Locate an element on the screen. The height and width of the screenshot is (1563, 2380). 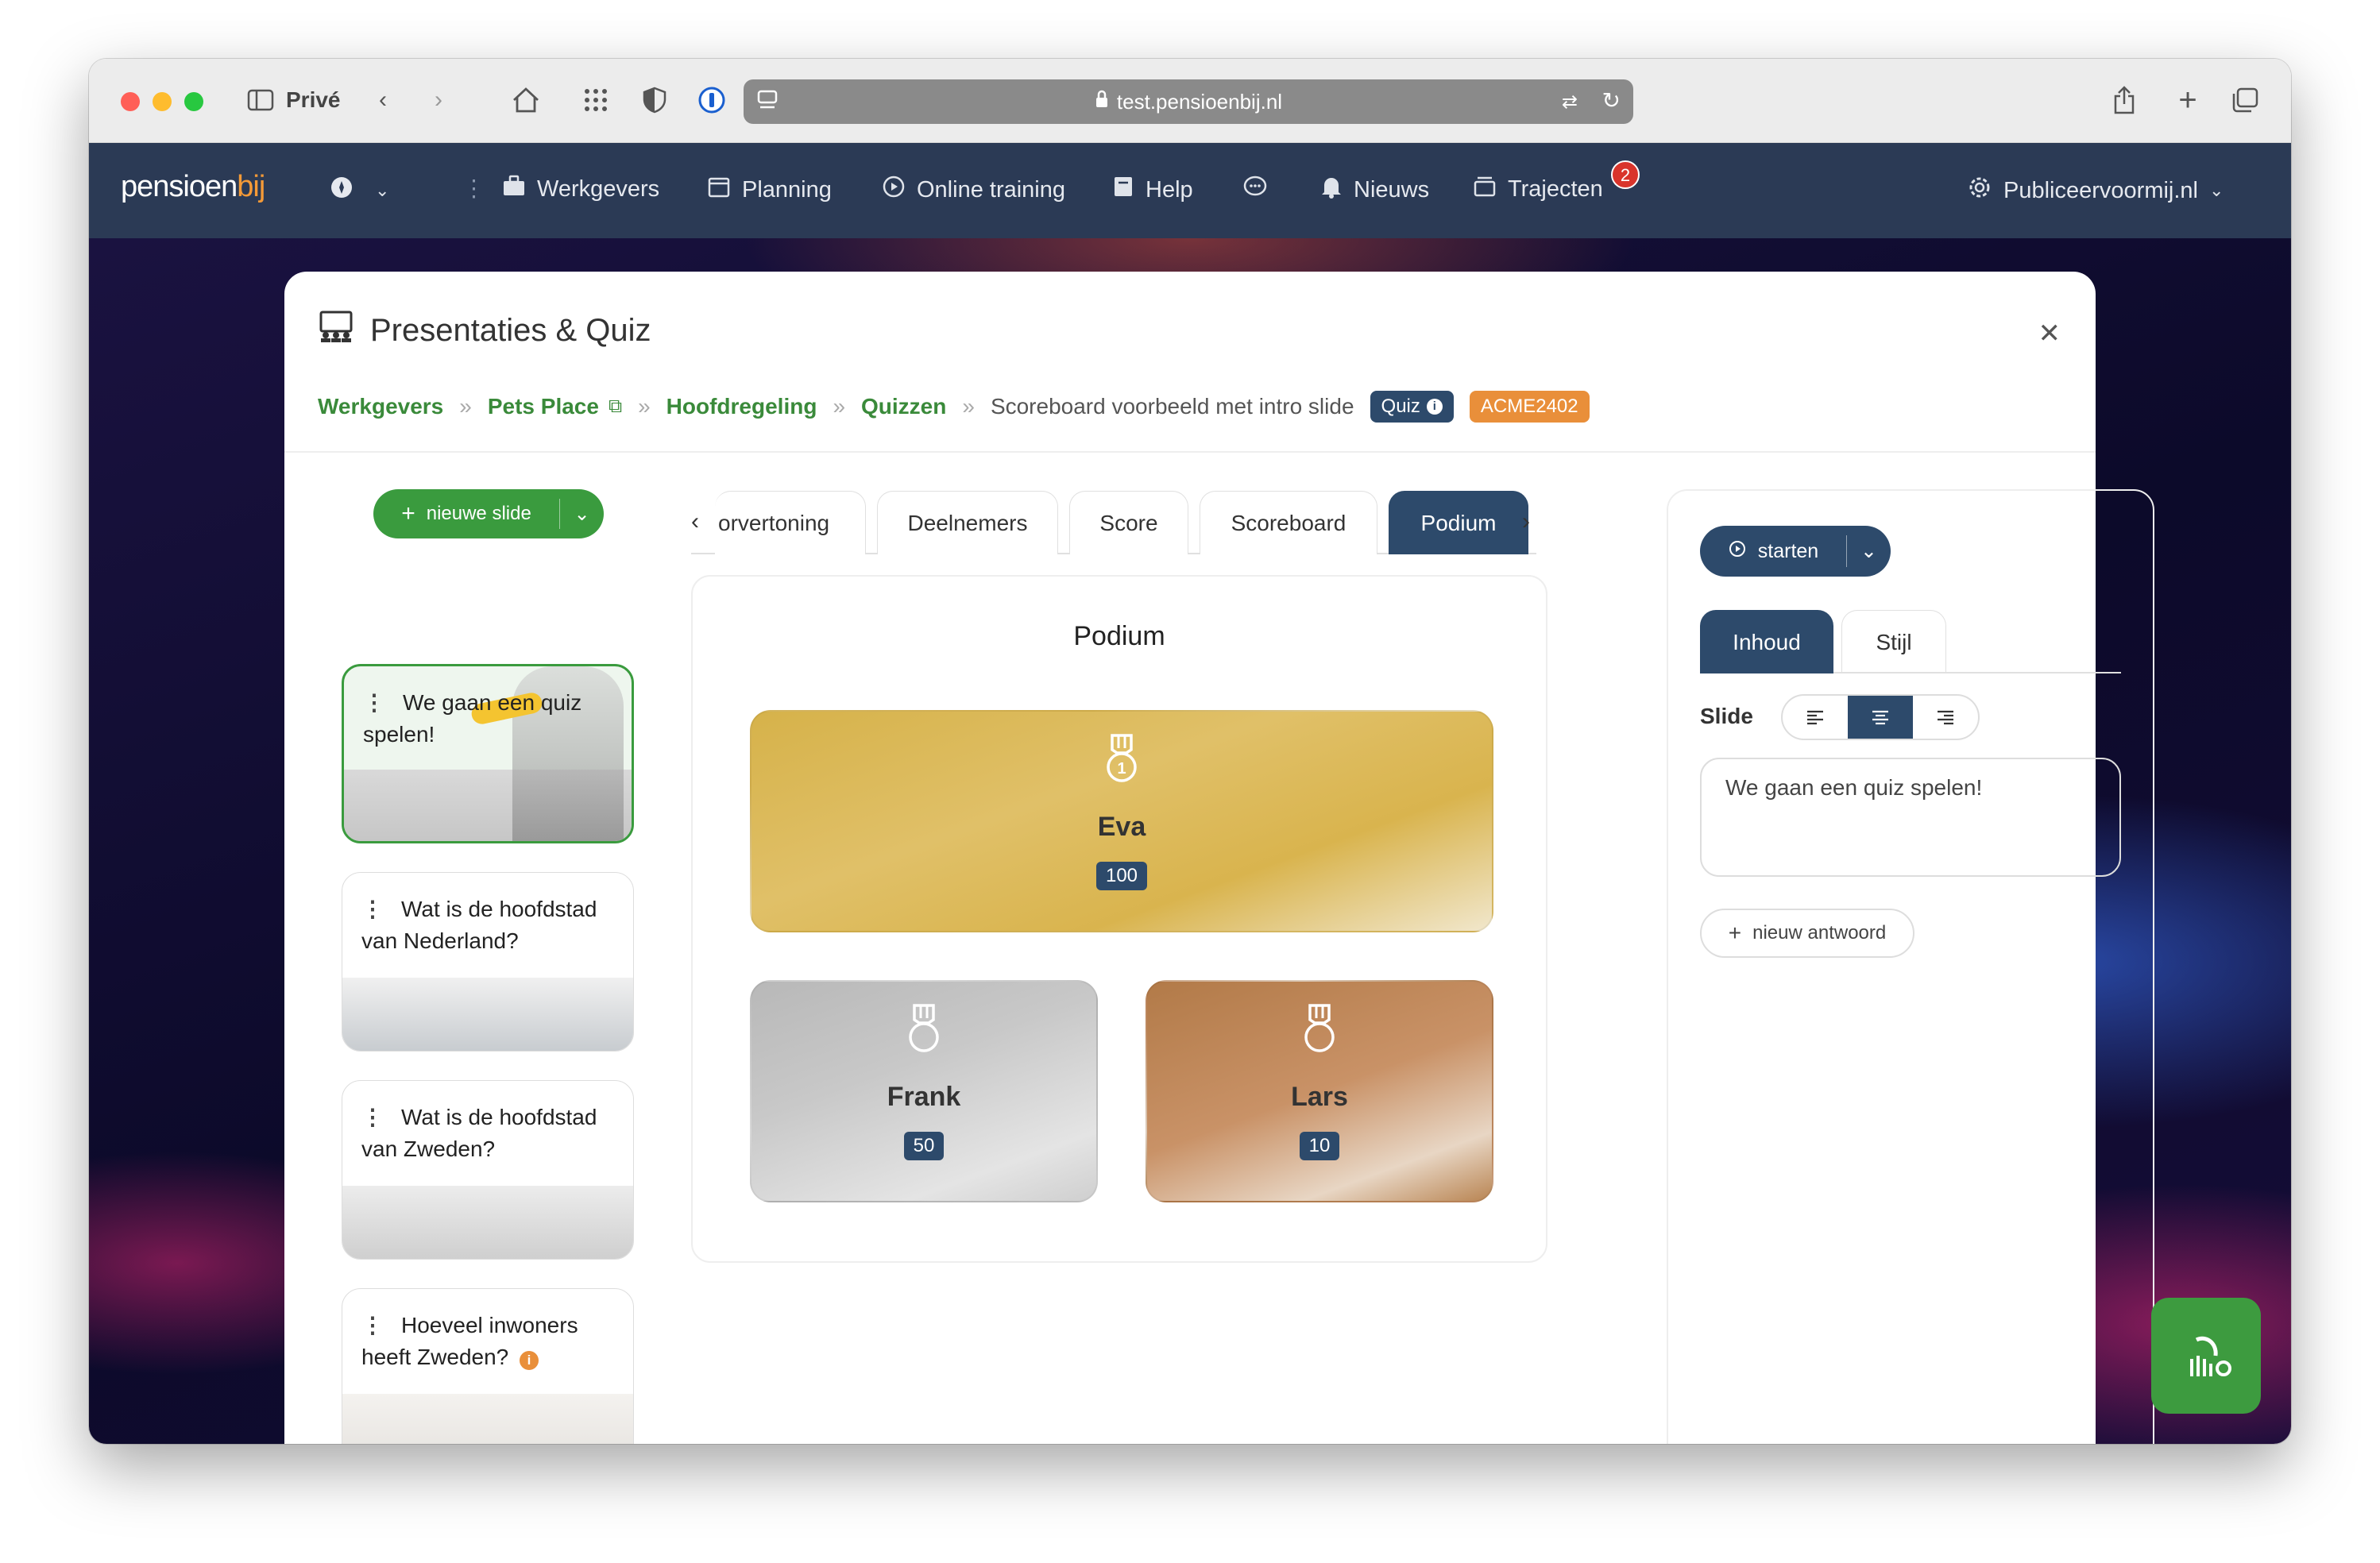
window-controls is located at coordinates (162, 101).